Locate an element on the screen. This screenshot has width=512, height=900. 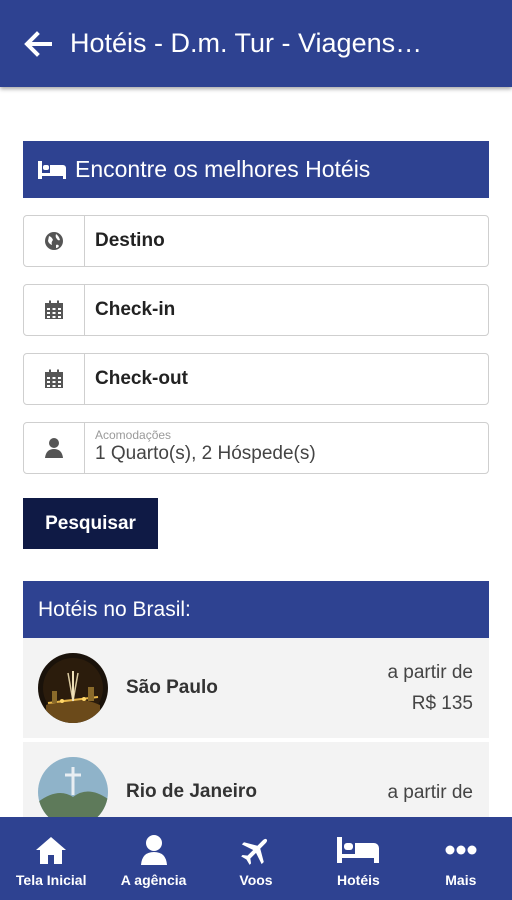
city-price: a partir de is located at coordinates (430, 792).